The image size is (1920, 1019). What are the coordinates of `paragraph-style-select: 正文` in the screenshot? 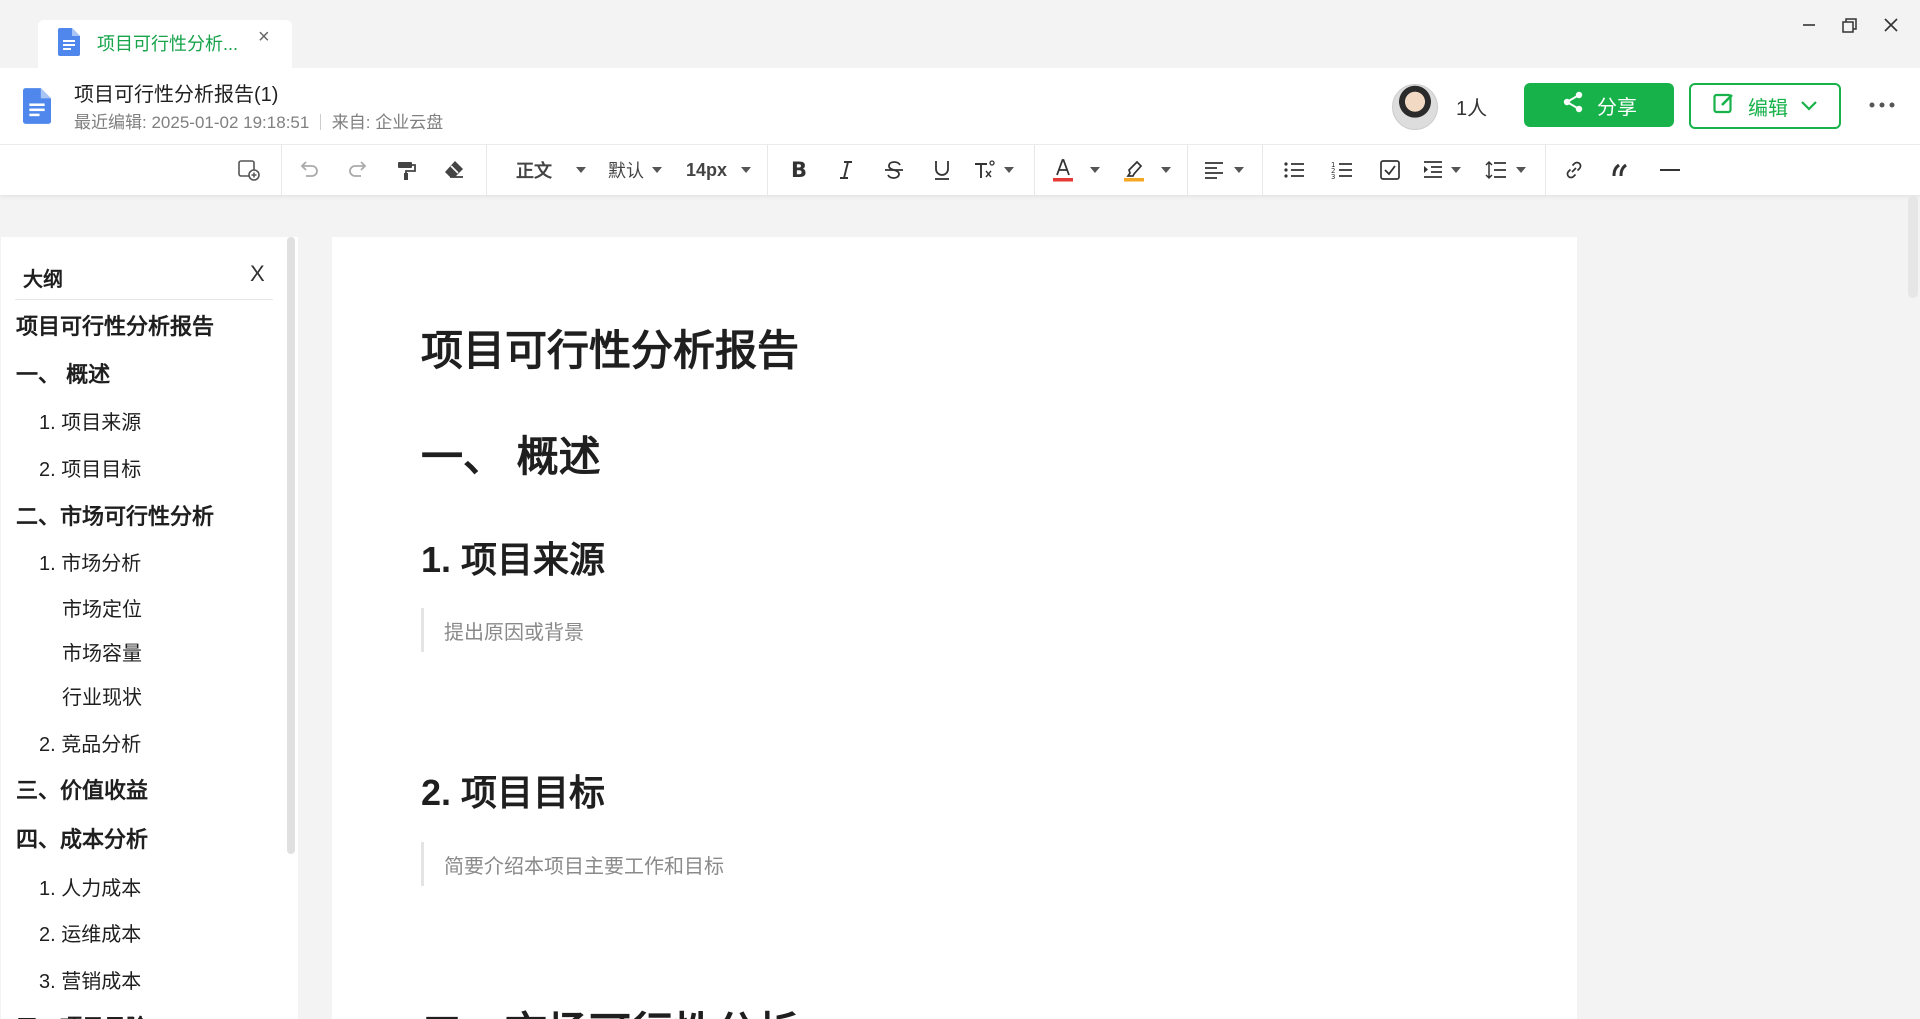 It's located at (551, 170).